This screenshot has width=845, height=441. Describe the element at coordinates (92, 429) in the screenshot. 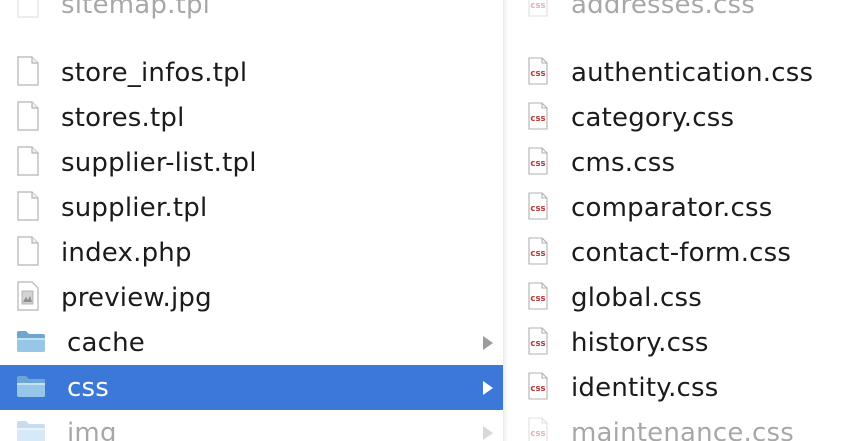

I see `item-label: img` at that location.